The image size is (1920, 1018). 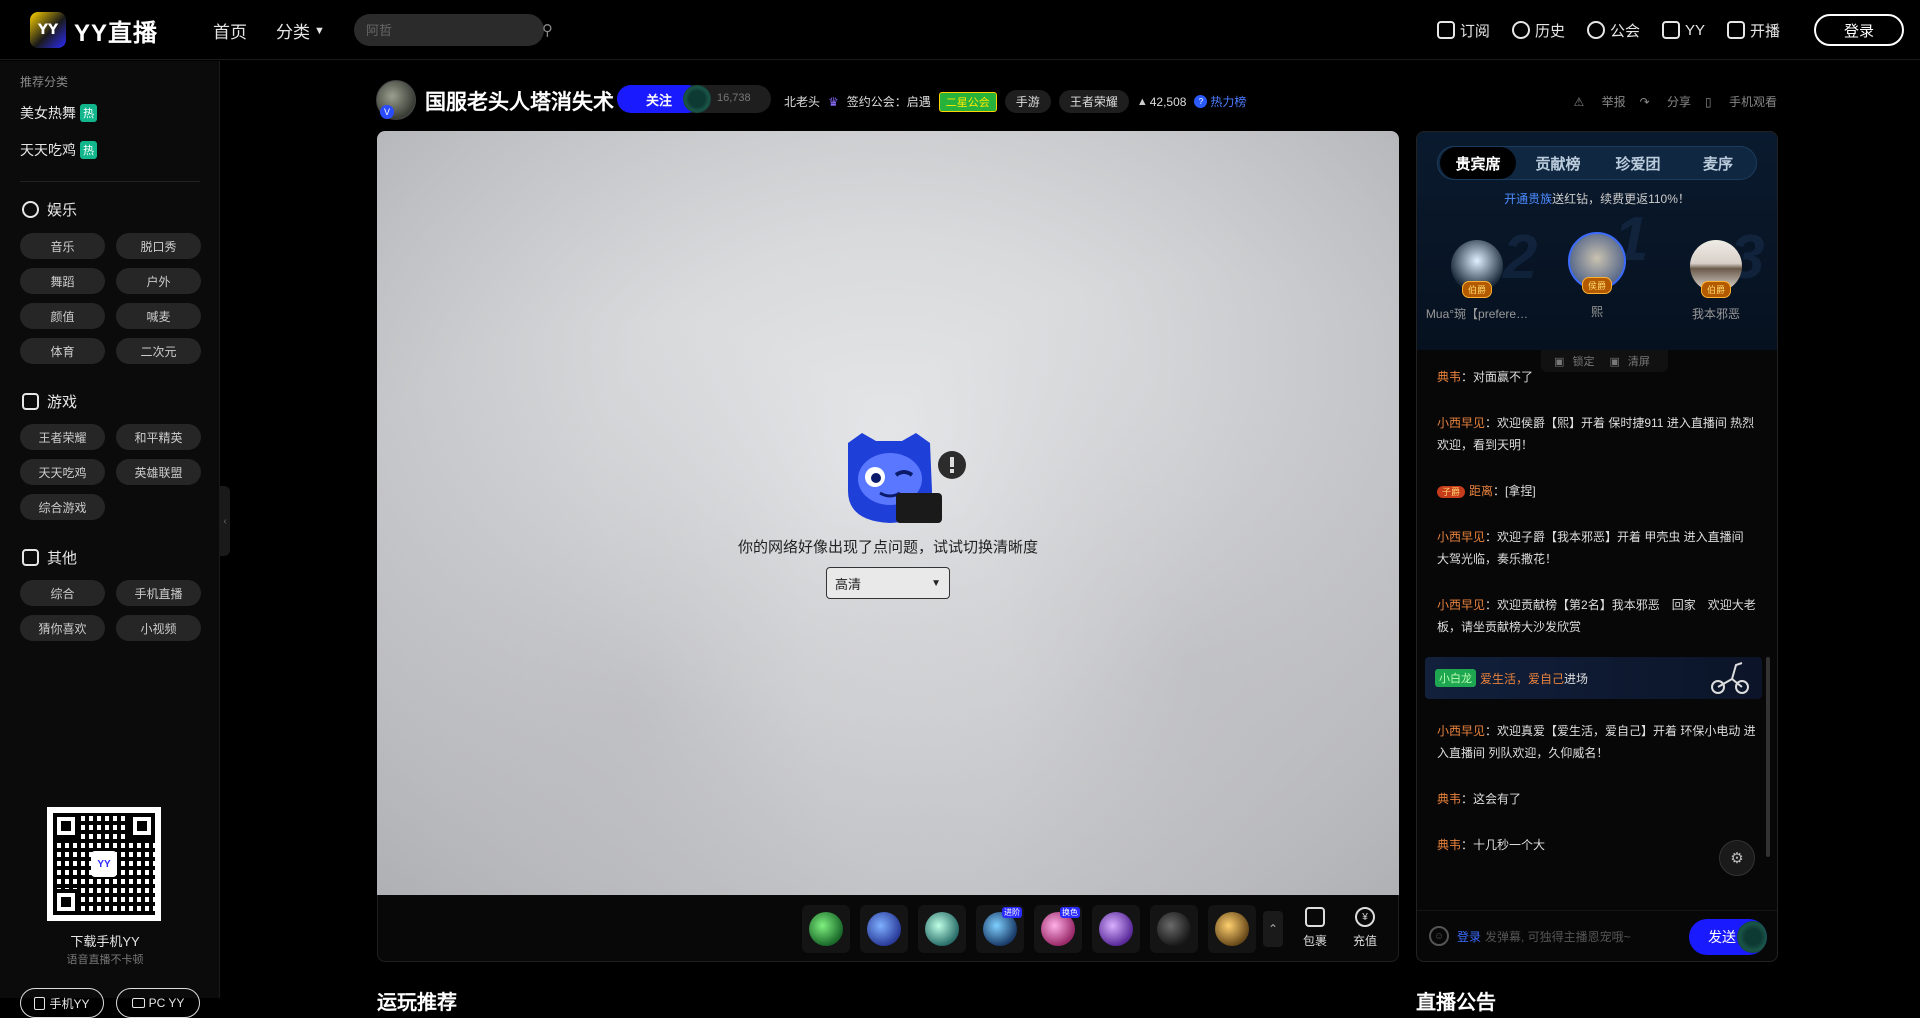 I want to click on report-button: ⚠ 举报, so click(x=1600, y=101).